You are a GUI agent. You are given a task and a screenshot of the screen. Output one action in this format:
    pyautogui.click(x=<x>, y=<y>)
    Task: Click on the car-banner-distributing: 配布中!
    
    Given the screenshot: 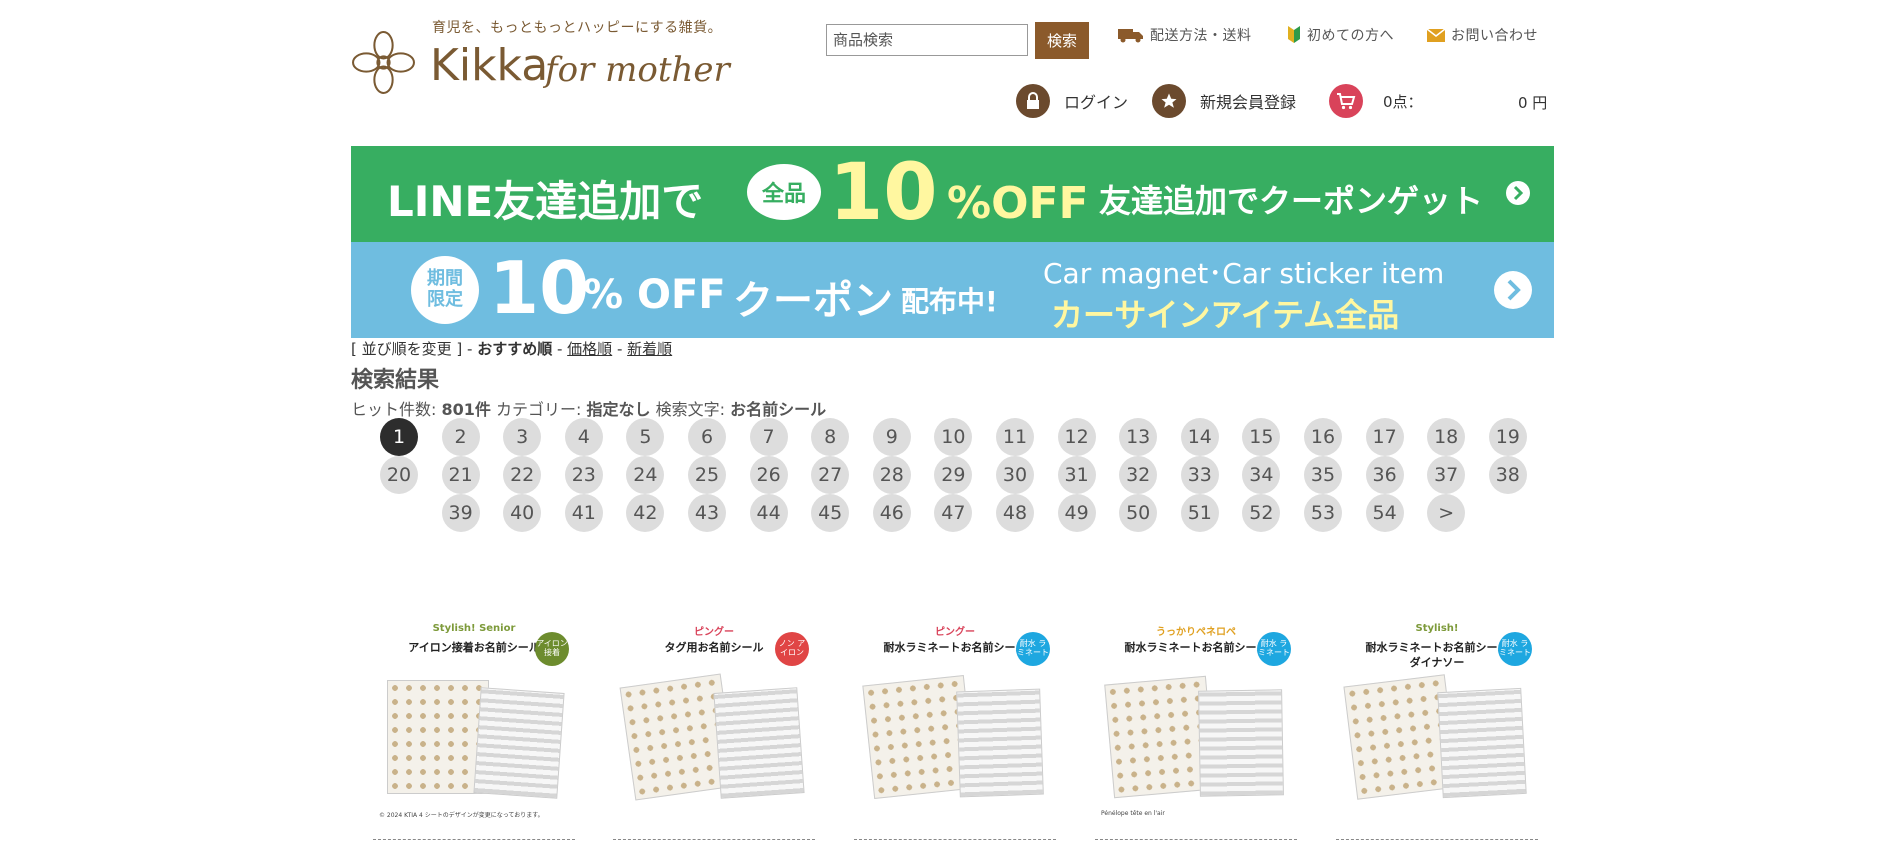 What is the action you would take?
    pyautogui.click(x=949, y=301)
    